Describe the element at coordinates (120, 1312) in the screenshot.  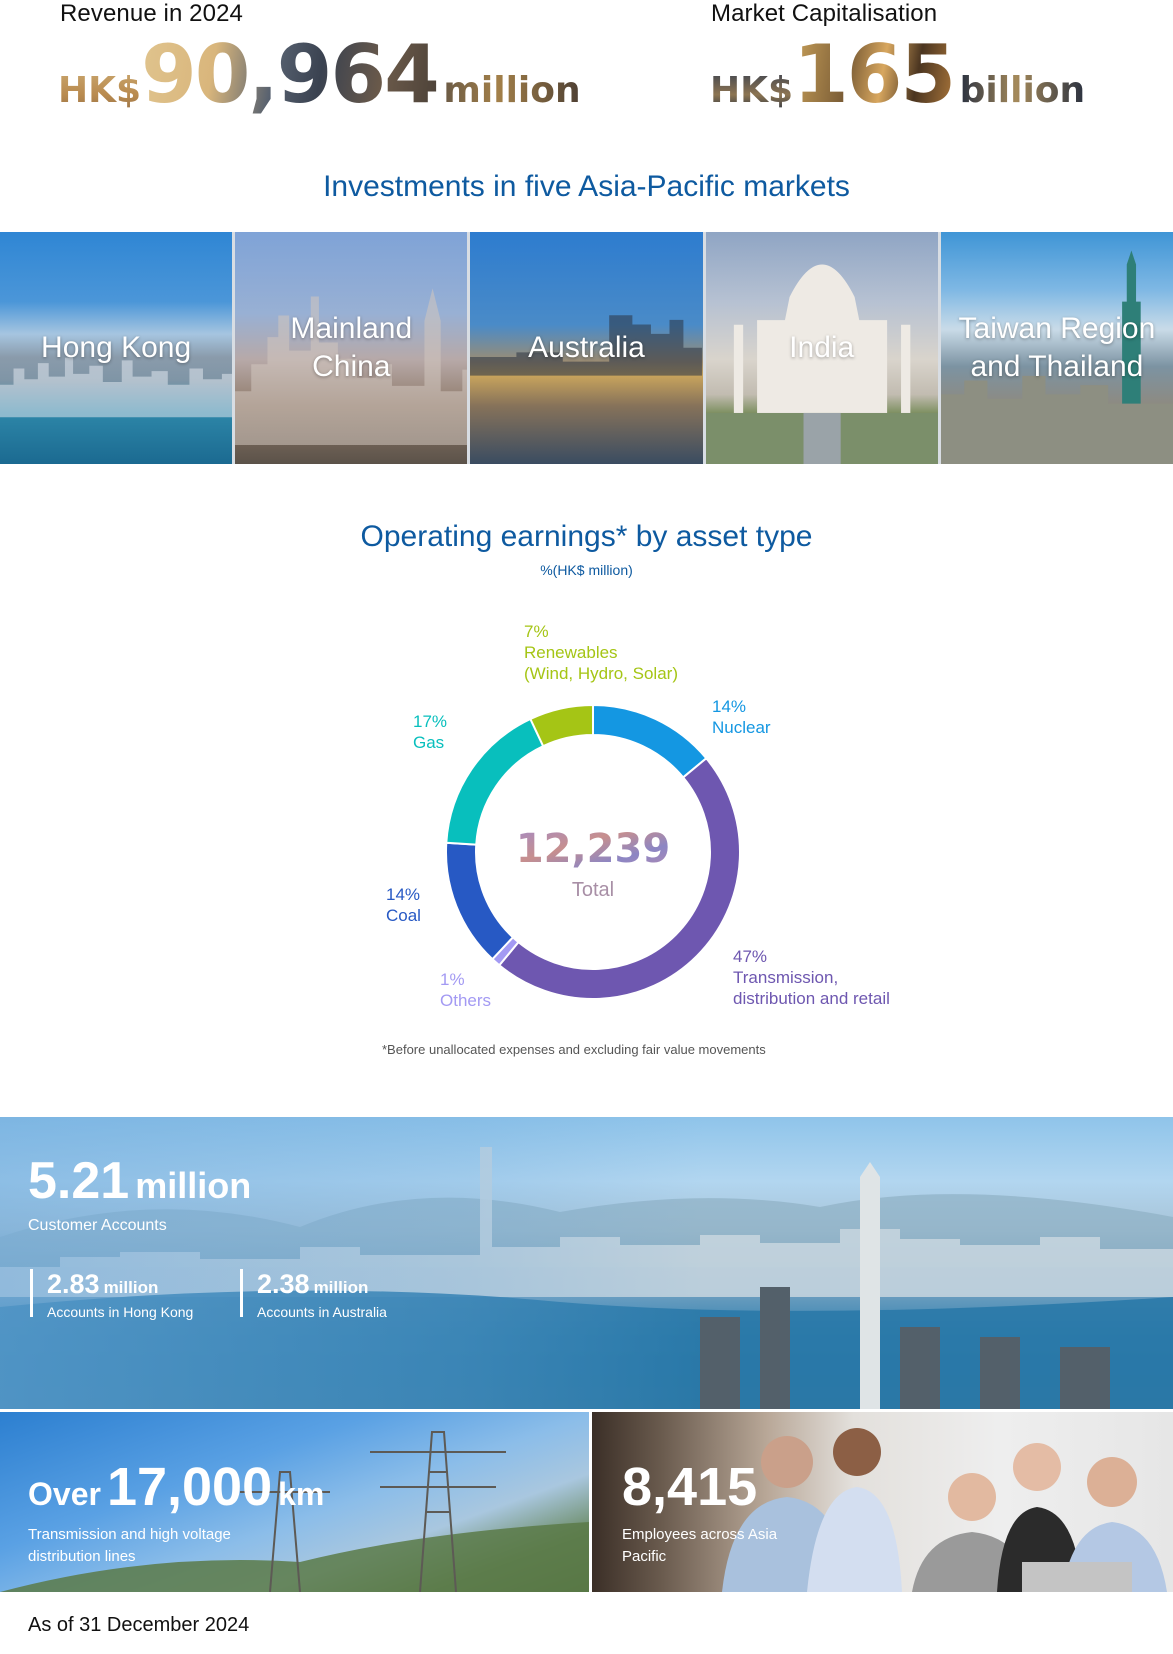
I see `accounts-hk-caption: Accounts in Hong Kong` at that location.